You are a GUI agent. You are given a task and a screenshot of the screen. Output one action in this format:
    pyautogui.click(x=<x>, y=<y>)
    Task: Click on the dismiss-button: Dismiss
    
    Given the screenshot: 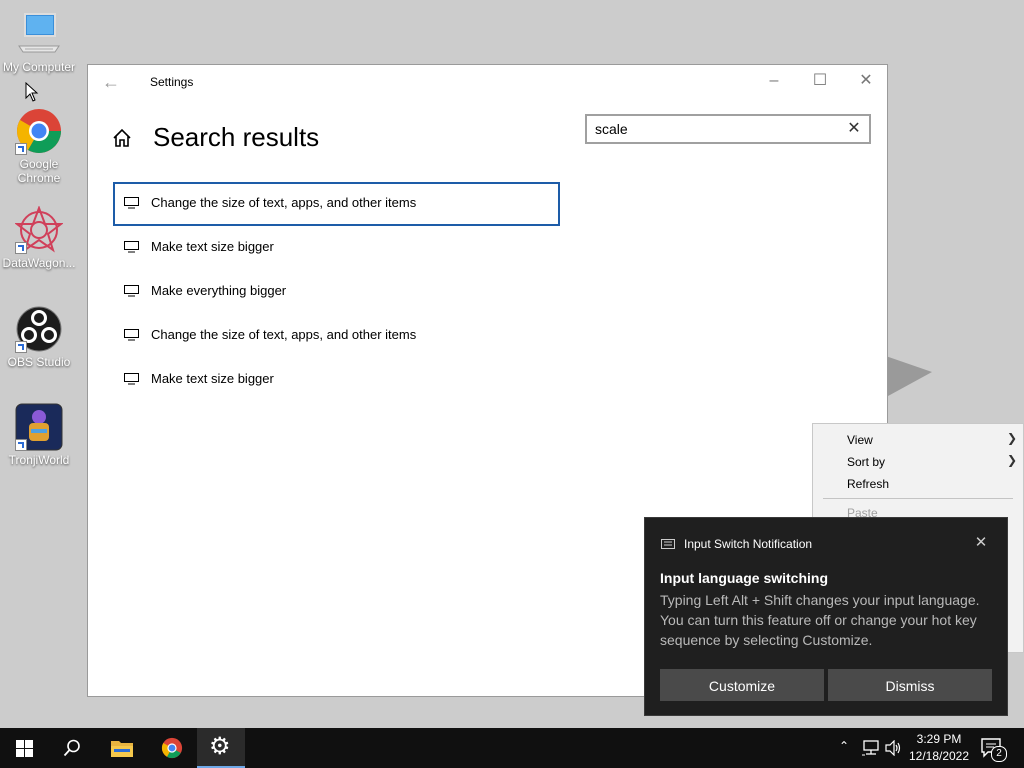 What is the action you would take?
    pyautogui.click(x=910, y=685)
    